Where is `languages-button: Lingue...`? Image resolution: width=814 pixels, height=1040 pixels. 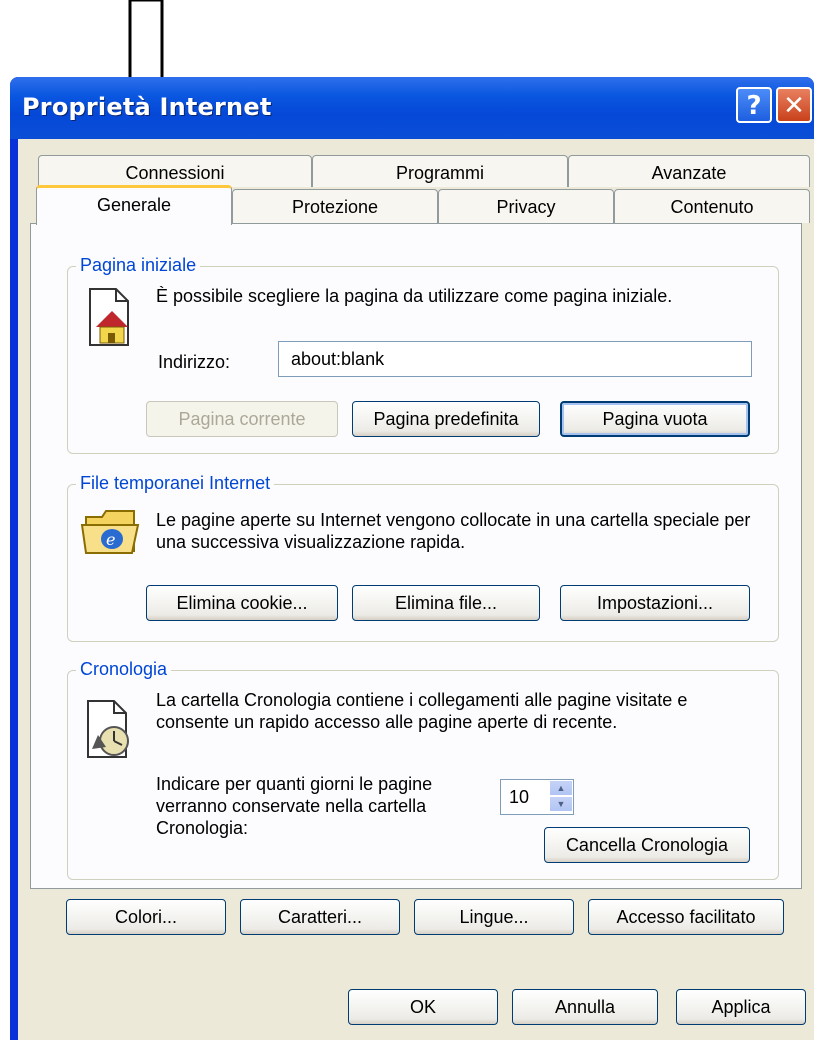
languages-button: Lingue... is located at coordinates (494, 917).